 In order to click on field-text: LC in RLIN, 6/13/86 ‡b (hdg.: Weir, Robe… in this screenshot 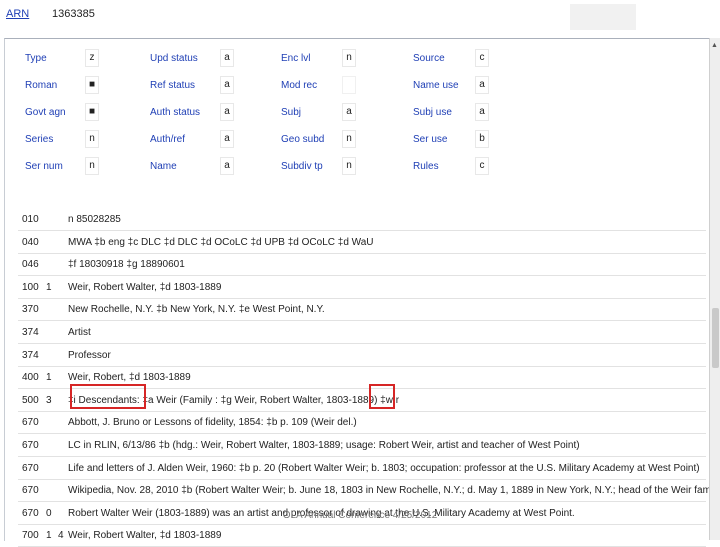, I will do `click(324, 445)`.